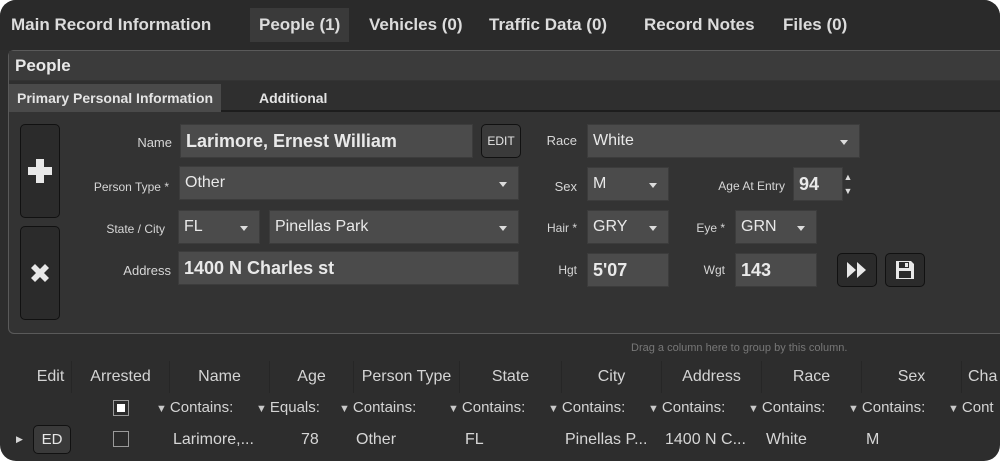 This screenshot has height=461, width=1000. I want to click on fast-forward-icon, so click(856, 270).